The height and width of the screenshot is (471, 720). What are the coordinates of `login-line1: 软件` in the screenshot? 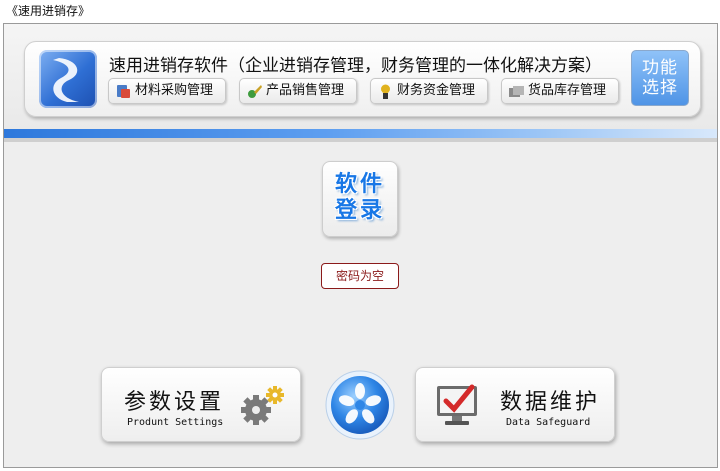 It's located at (359, 184).